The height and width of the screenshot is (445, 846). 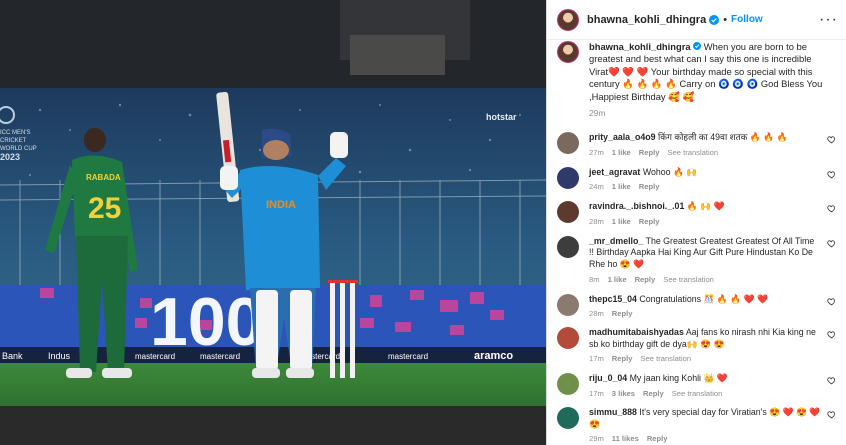 What do you see at coordinates (10, 157) in the screenshot?
I see `svg-text: 2023` at bounding box center [10, 157].